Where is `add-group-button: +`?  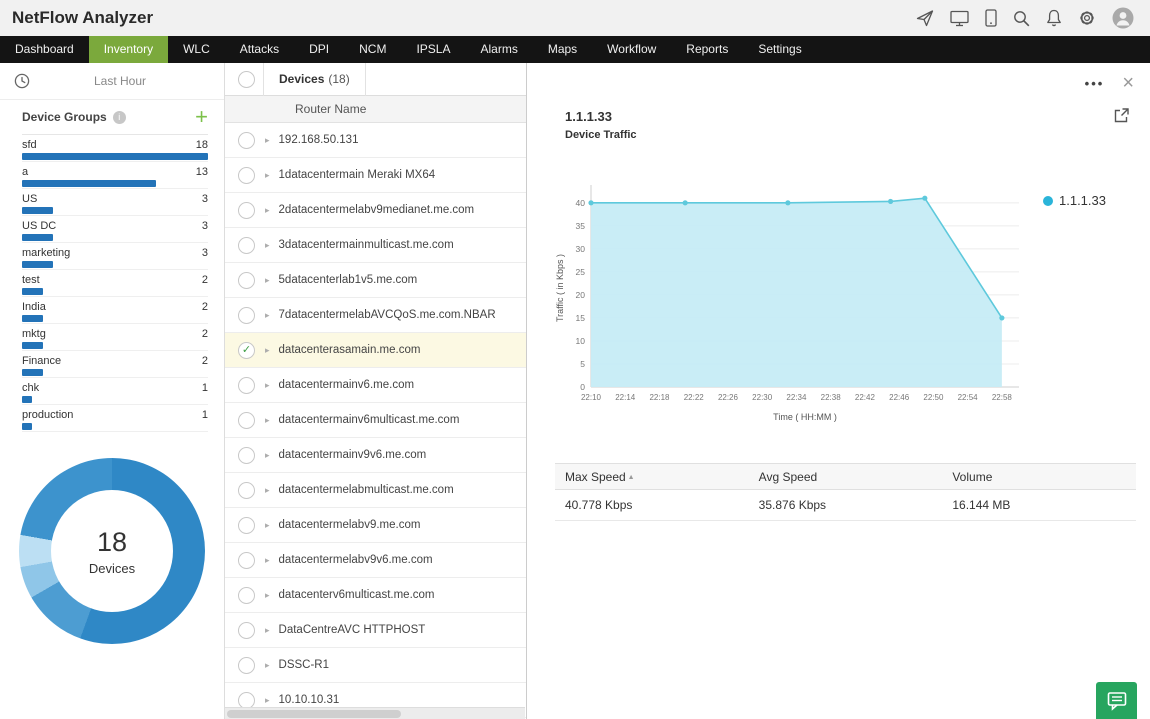
add-group-button: + is located at coordinates (201, 117).